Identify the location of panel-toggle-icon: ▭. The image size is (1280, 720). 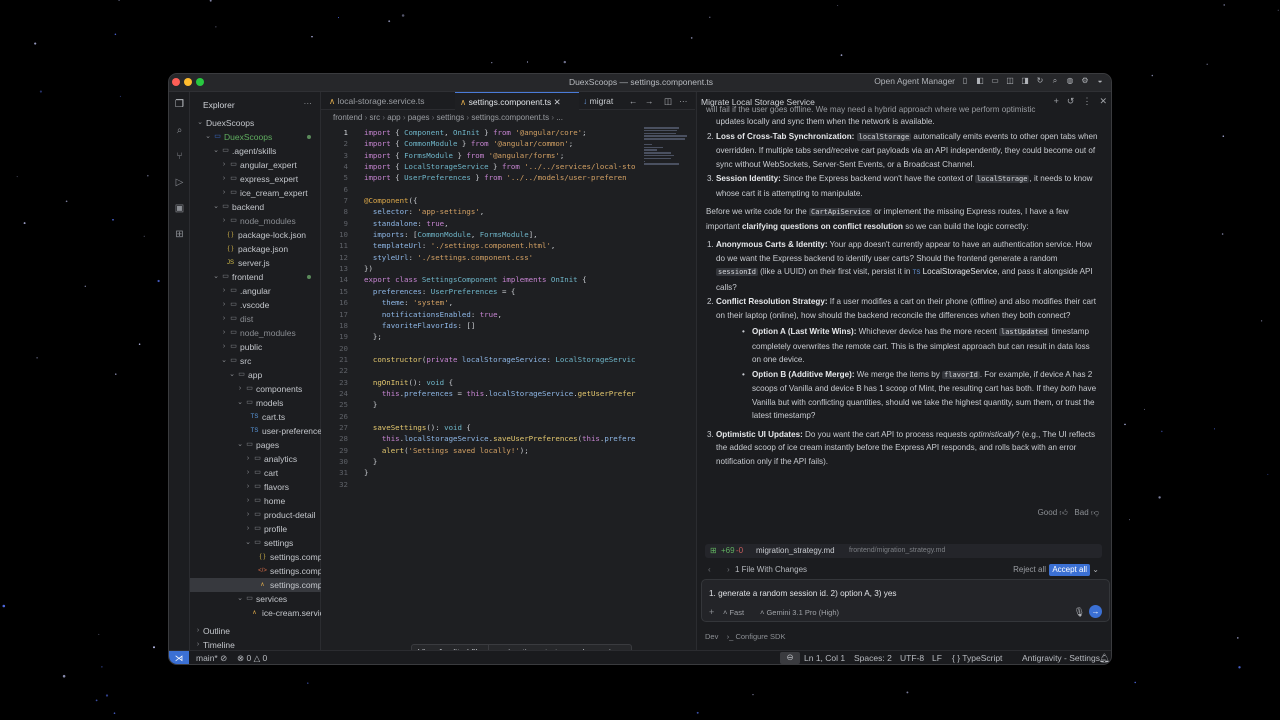
(995, 81).